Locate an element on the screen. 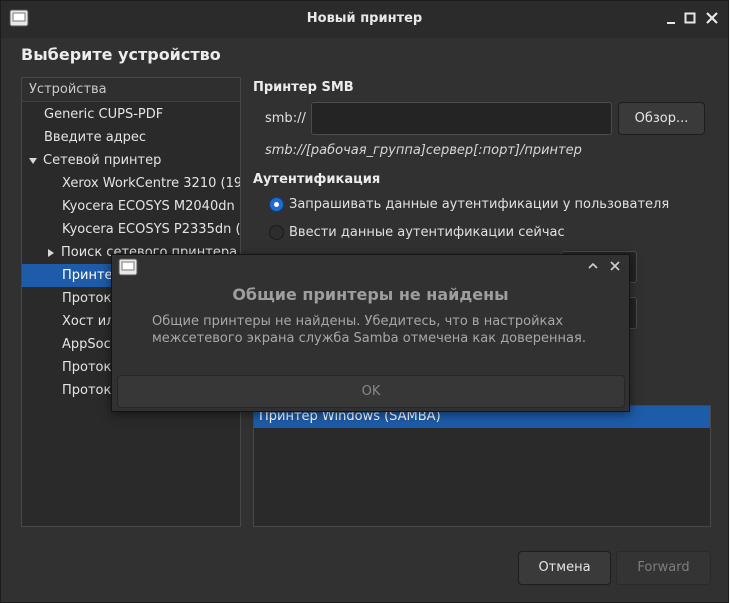  smb-prefix-label: smb:// is located at coordinates (285, 118).